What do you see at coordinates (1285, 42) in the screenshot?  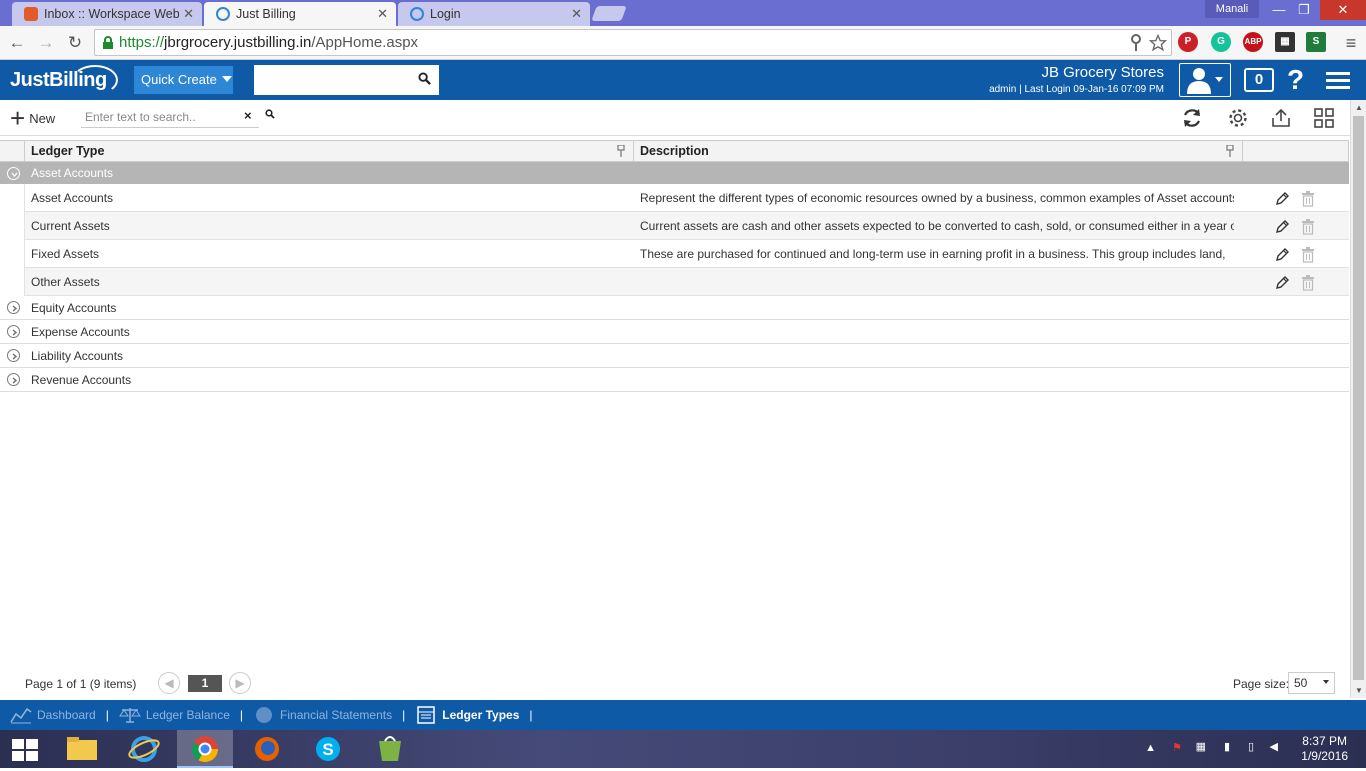 I see `film-icon: ▦` at bounding box center [1285, 42].